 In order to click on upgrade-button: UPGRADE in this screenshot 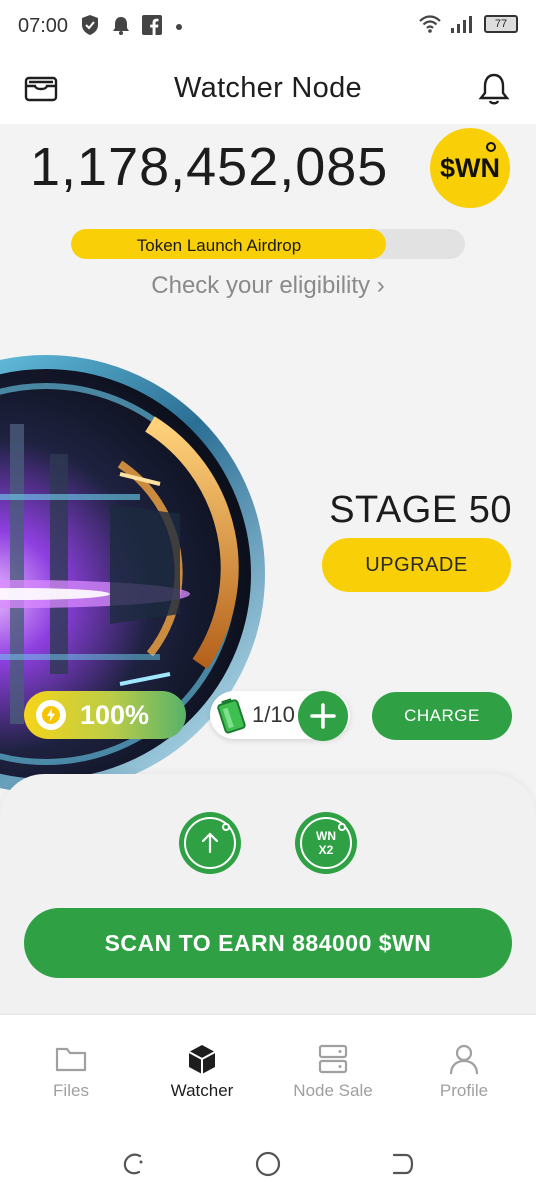, I will do `click(416, 565)`.